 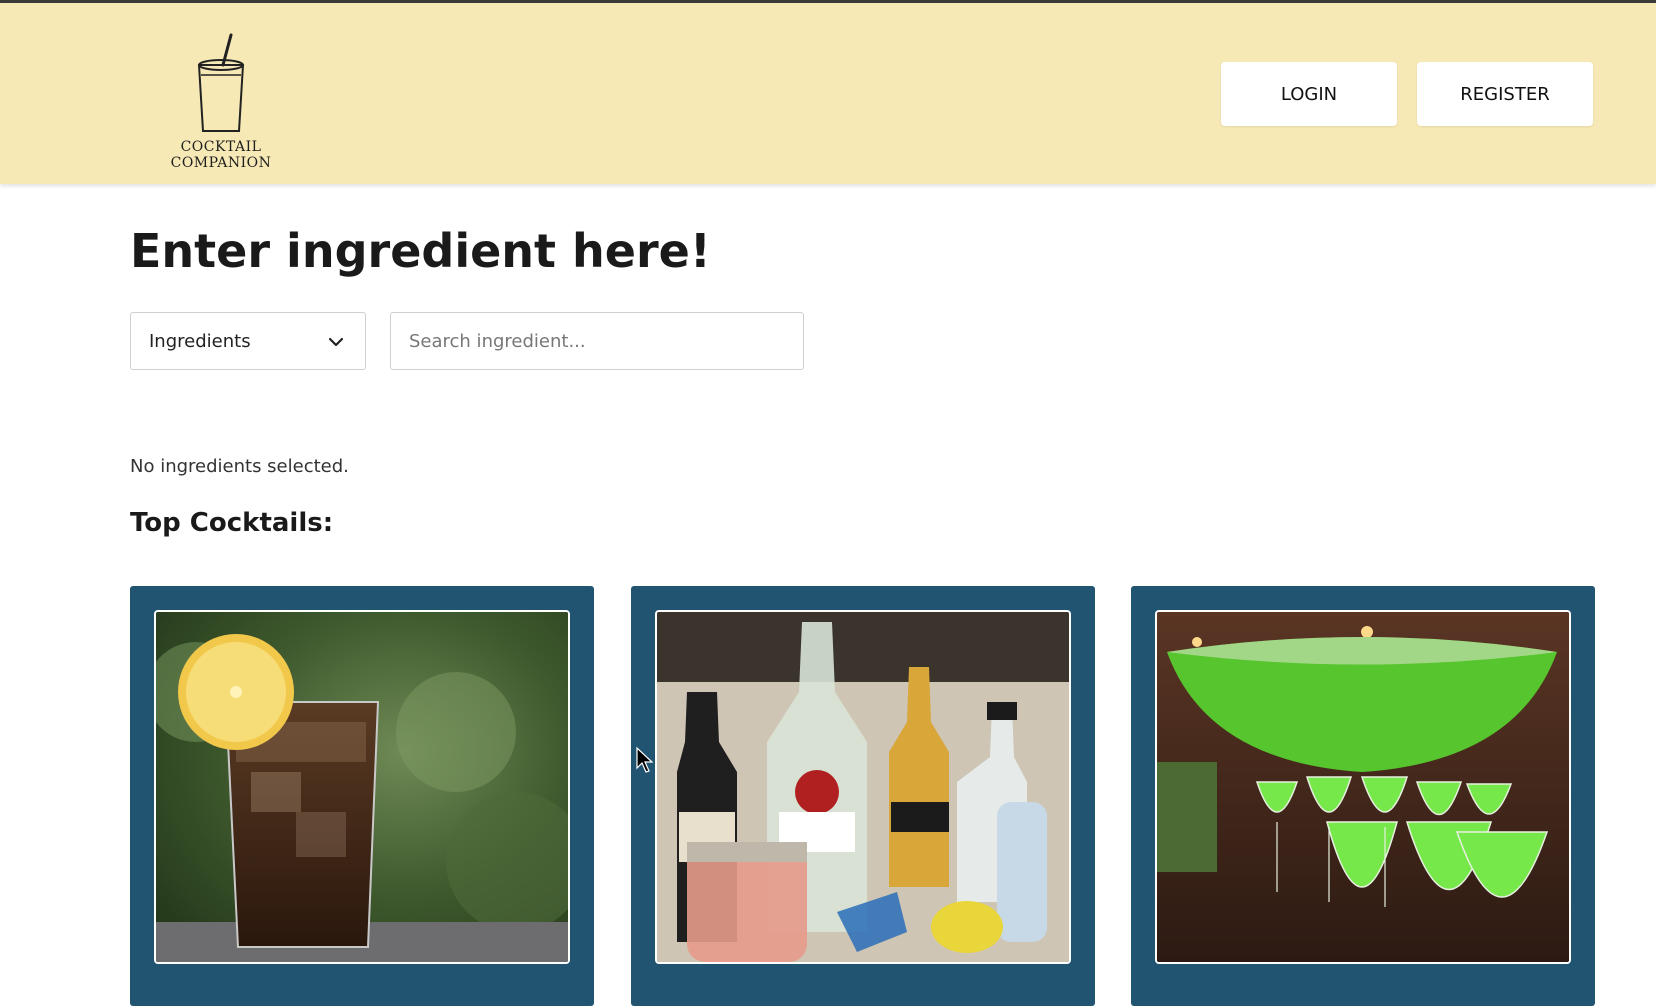 I want to click on chevron-down-icon, so click(x=336, y=342).